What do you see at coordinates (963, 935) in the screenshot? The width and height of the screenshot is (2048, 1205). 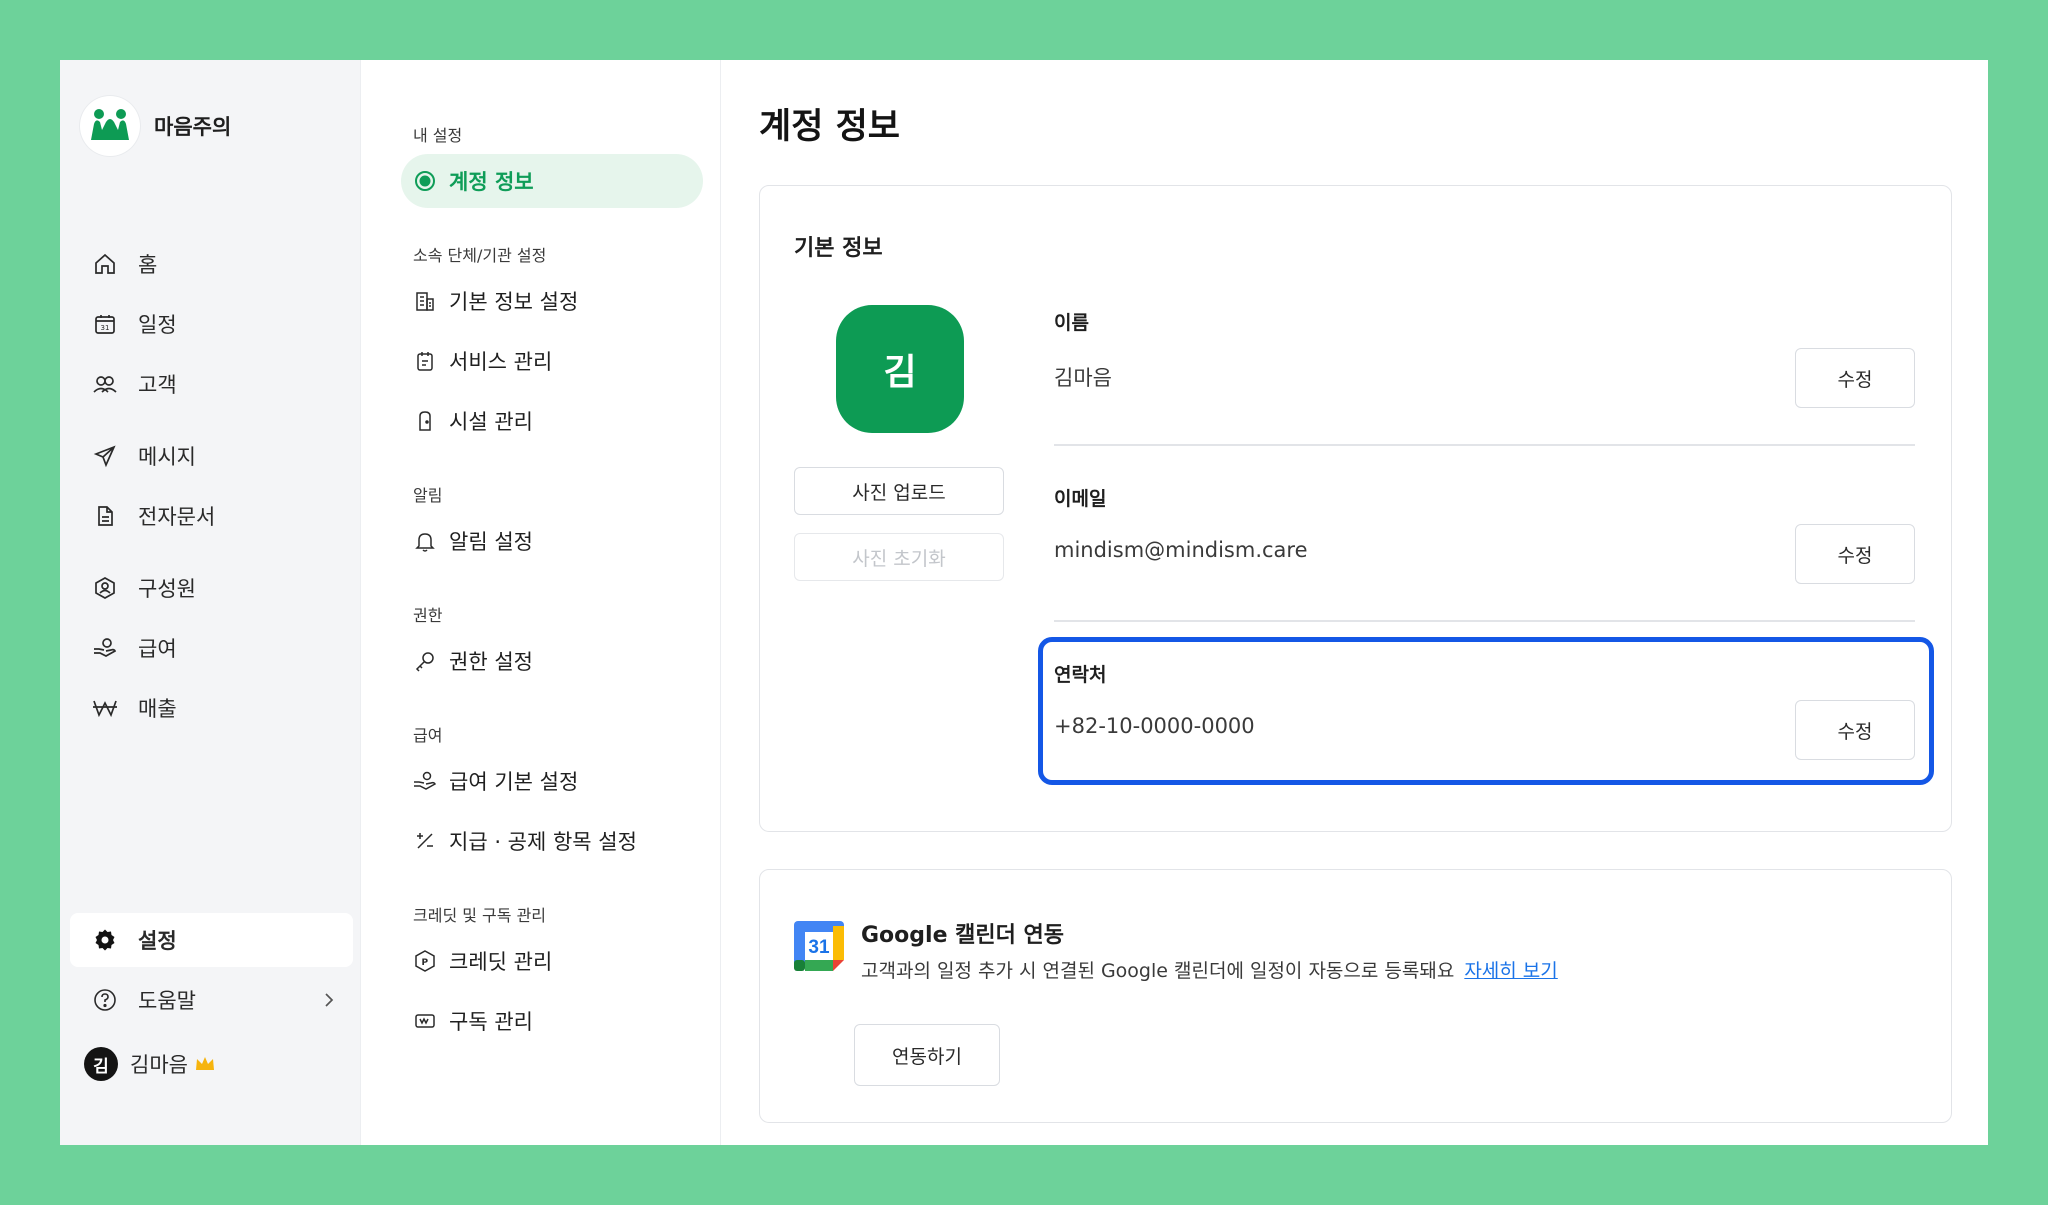 I see `google-calendar-title: Google 캘린더 연동` at bounding box center [963, 935].